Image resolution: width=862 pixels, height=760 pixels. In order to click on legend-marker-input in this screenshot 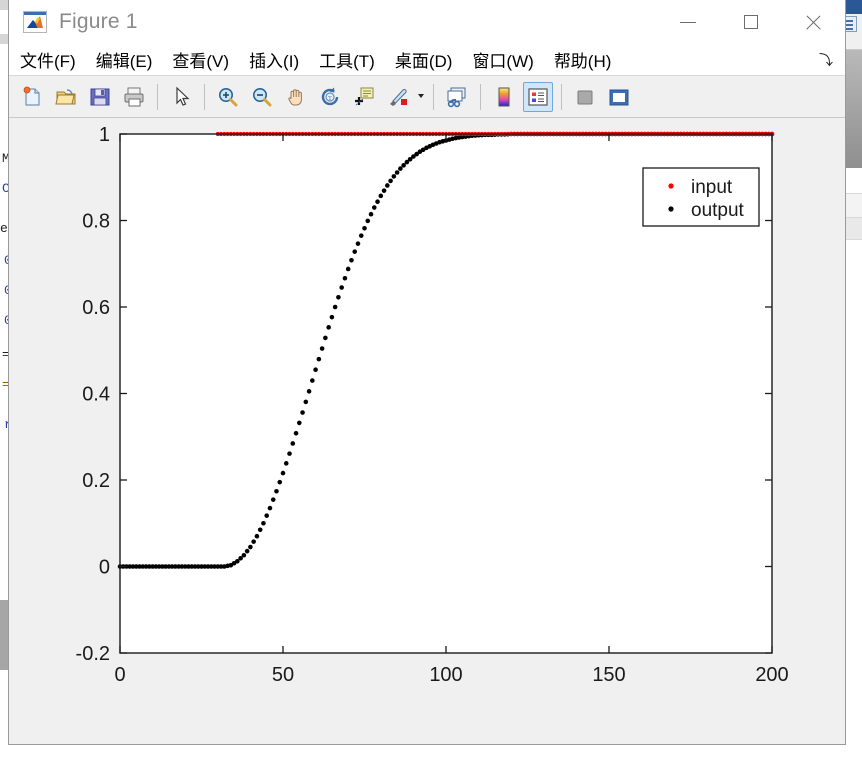, I will do `click(671, 186)`.